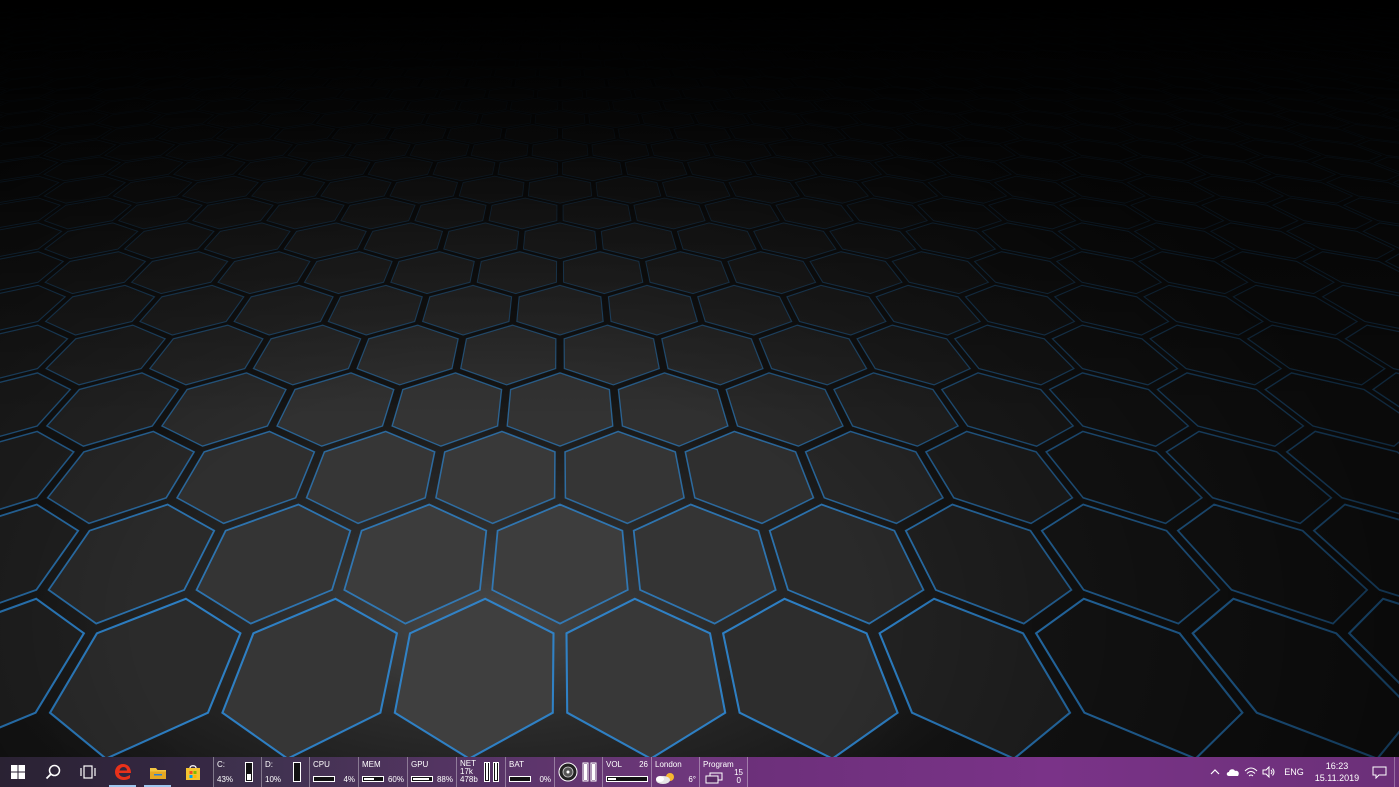  Describe the element at coordinates (718, 764) in the screenshot. I see `program-label: Program` at that location.